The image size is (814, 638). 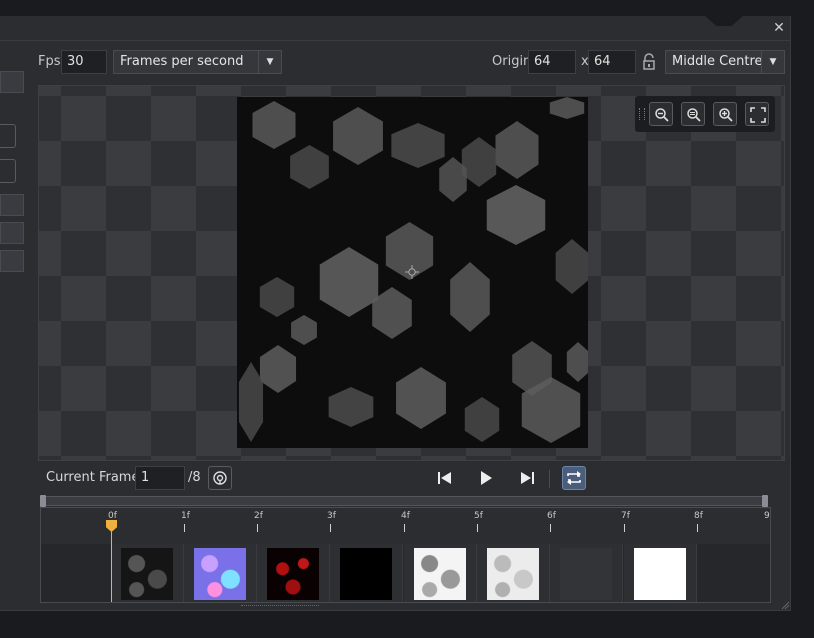 I want to click on playback-controls: Current Frame: 1 /8, so click(x=411, y=478).